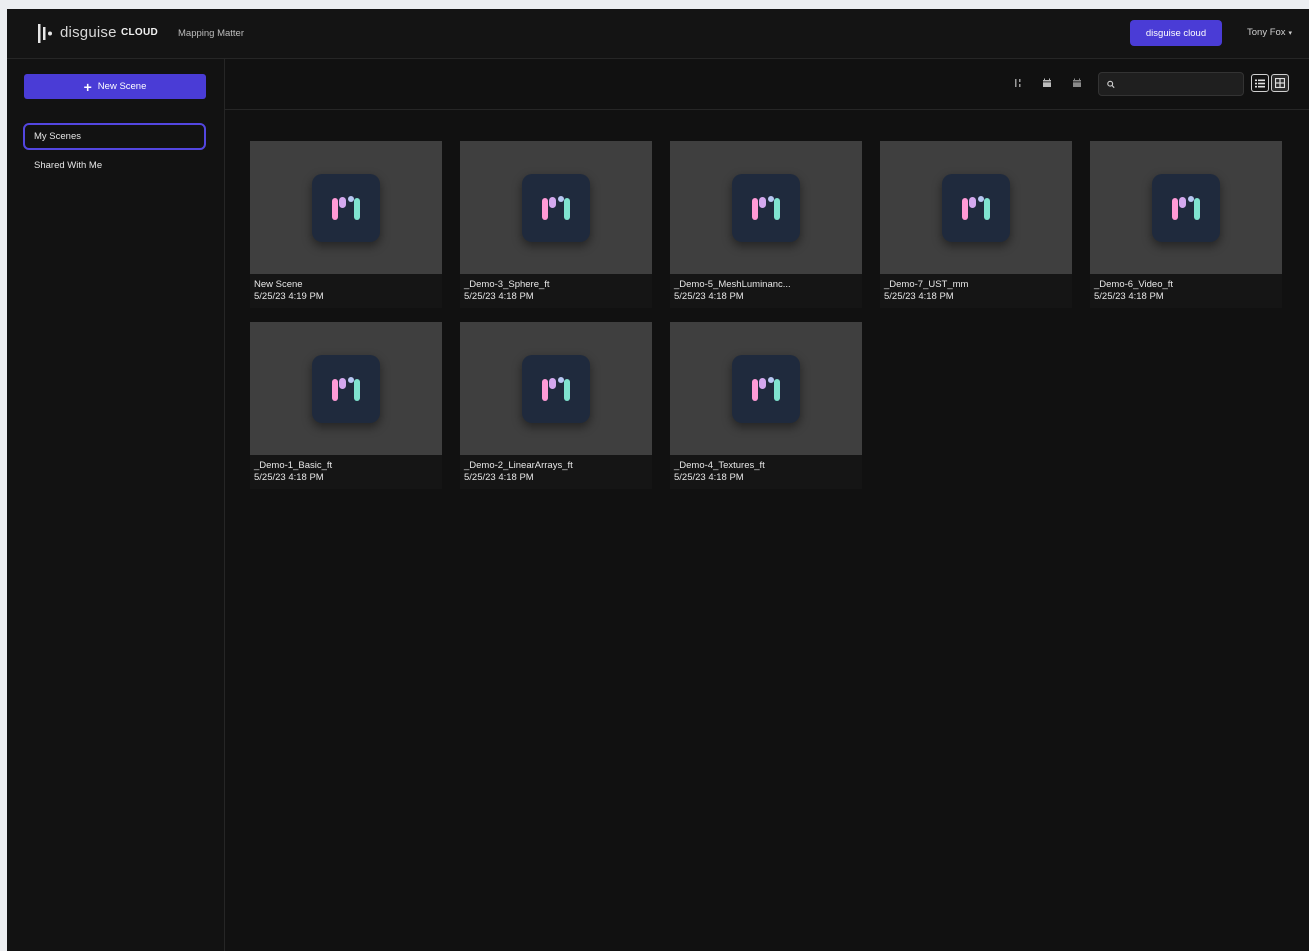 This screenshot has width=1309, height=951. I want to click on list-view-icon, so click(1260, 83).